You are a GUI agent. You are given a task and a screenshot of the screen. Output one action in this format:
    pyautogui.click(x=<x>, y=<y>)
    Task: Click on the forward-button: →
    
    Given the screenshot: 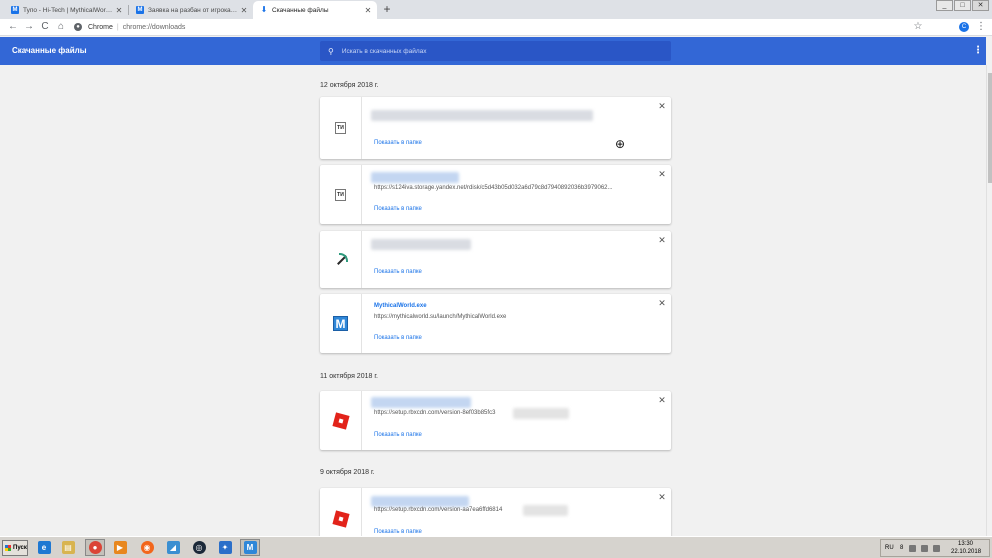 What is the action you would take?
    pyautogui.click(x=29, y=27)
    